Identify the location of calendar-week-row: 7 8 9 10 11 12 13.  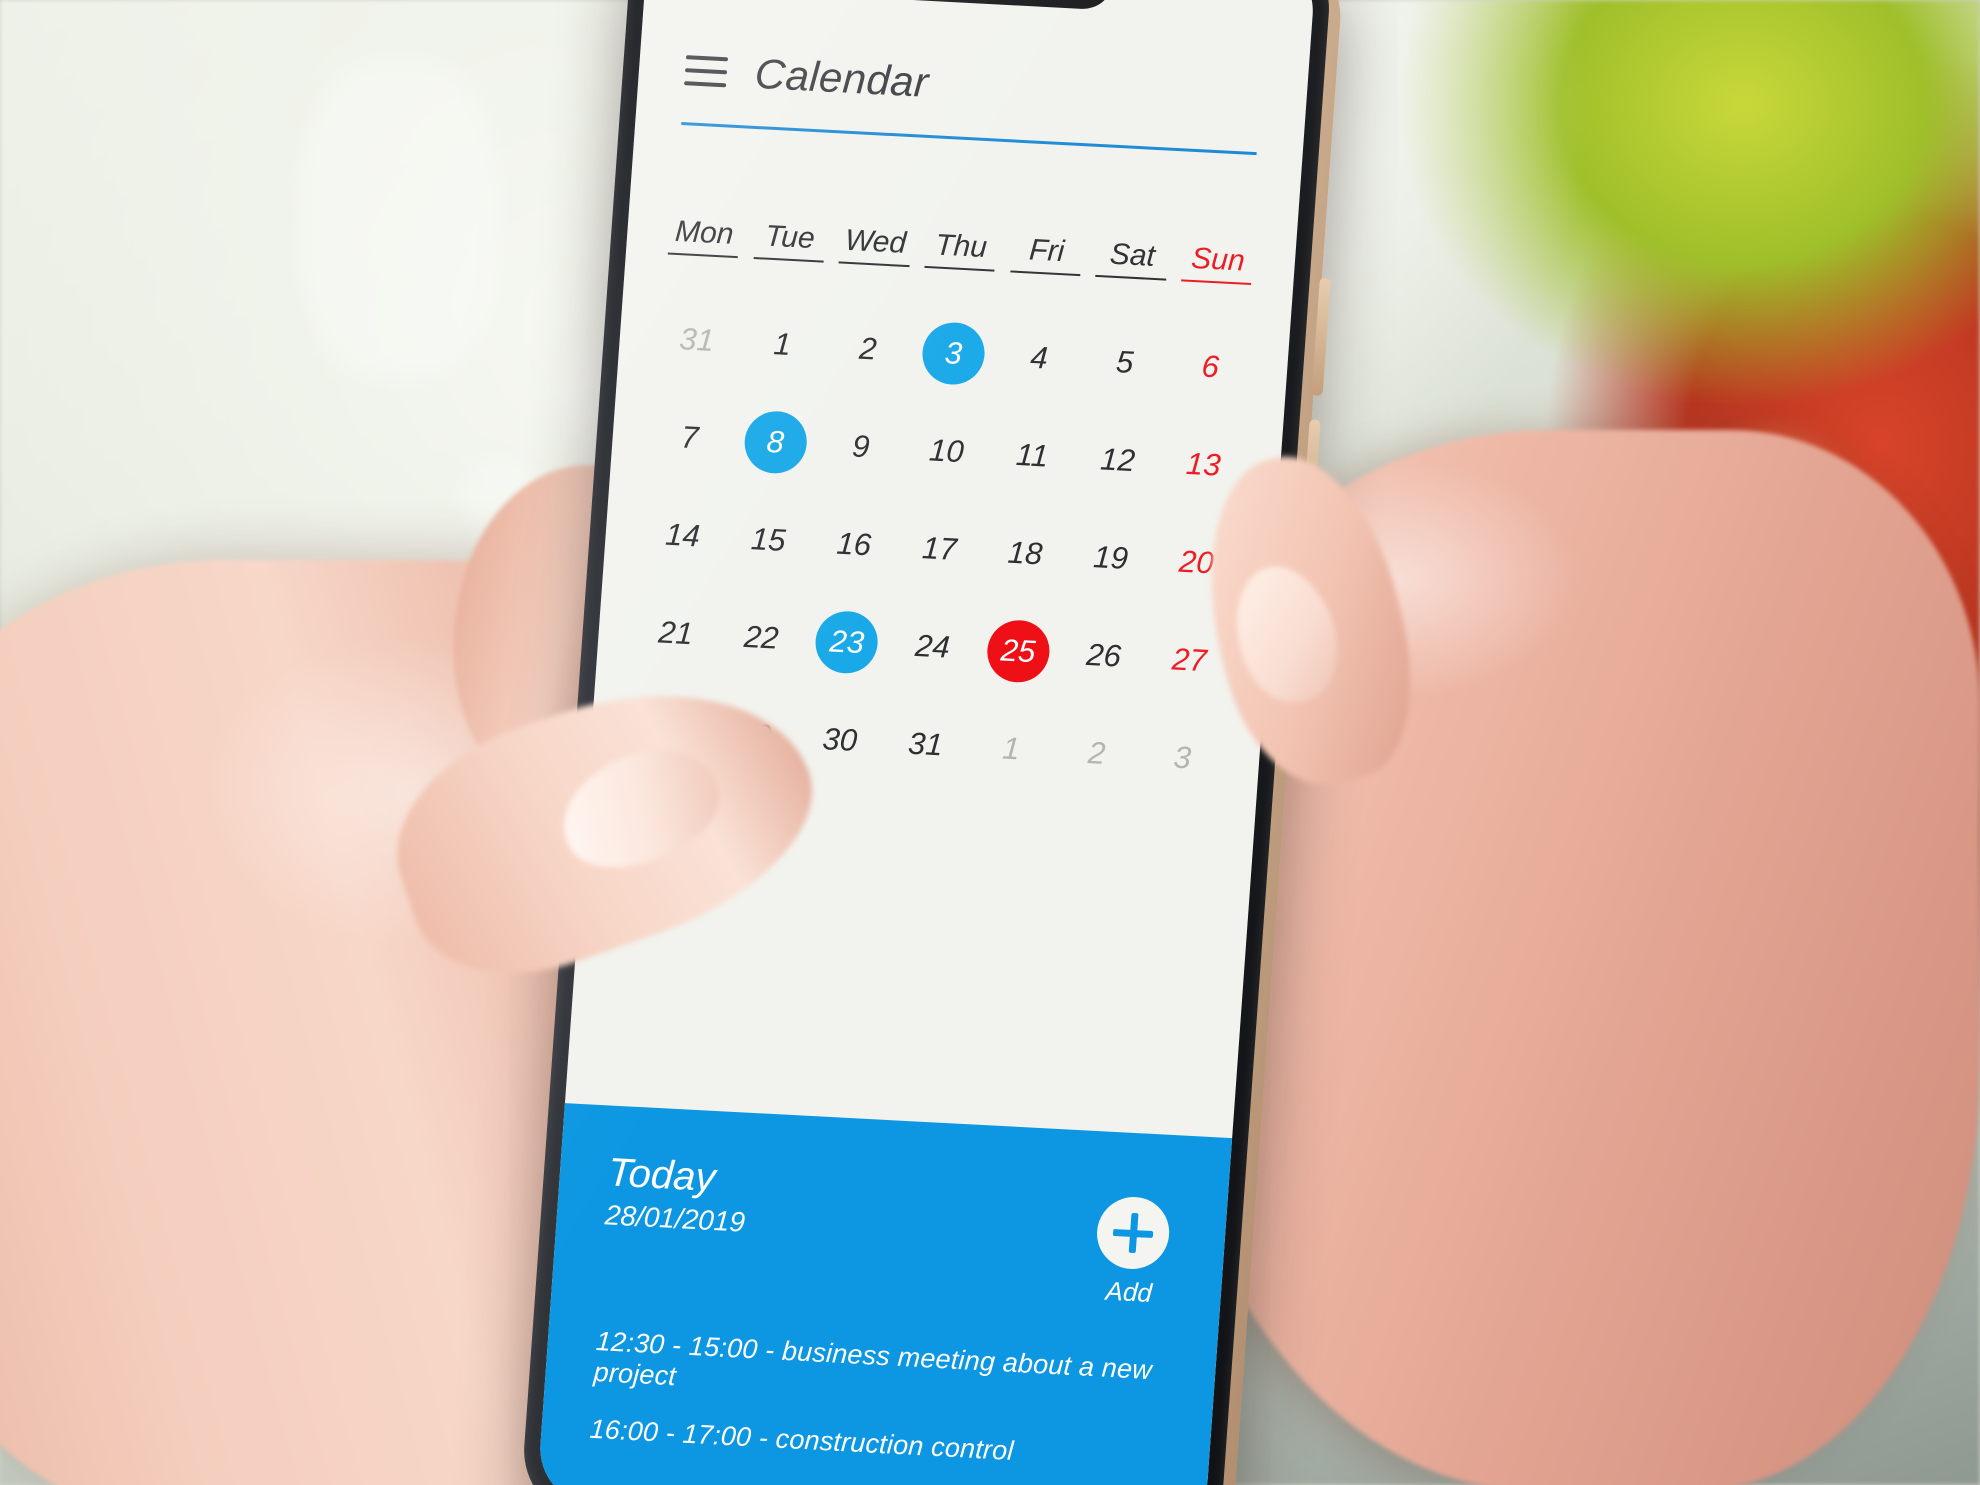
(947, 450).